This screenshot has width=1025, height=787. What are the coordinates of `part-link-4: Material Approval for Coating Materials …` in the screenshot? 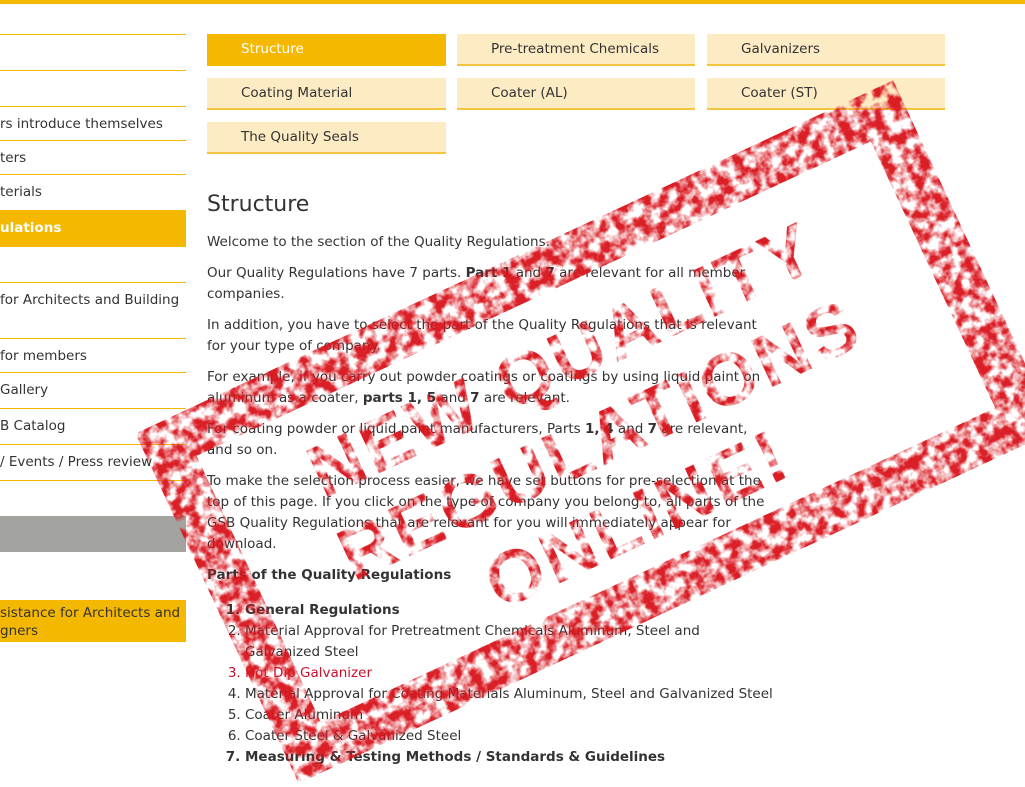 It's located at (511, 694).